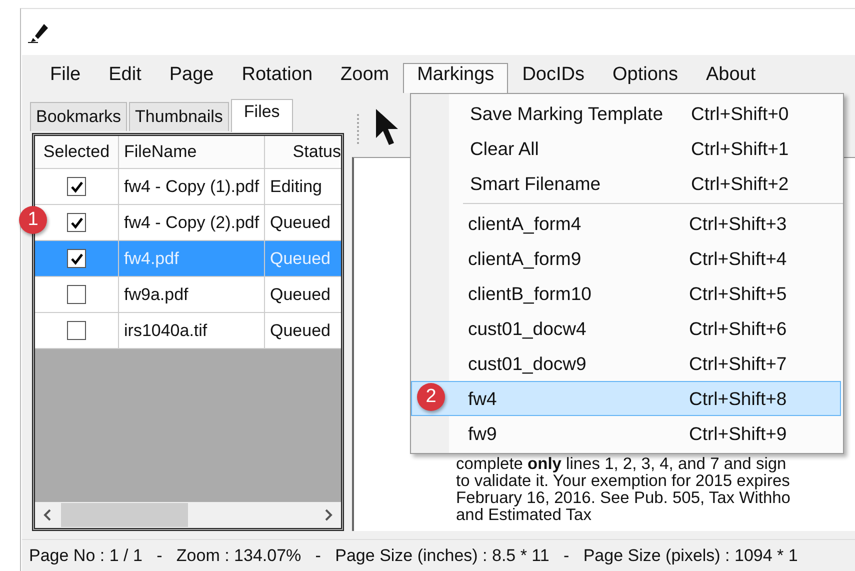 This screenshot has height=571, width=855. What do you see at coordinates (77, 152) in the screenshot?
I see `column-header: Selected` at bounding box center [77, 152].